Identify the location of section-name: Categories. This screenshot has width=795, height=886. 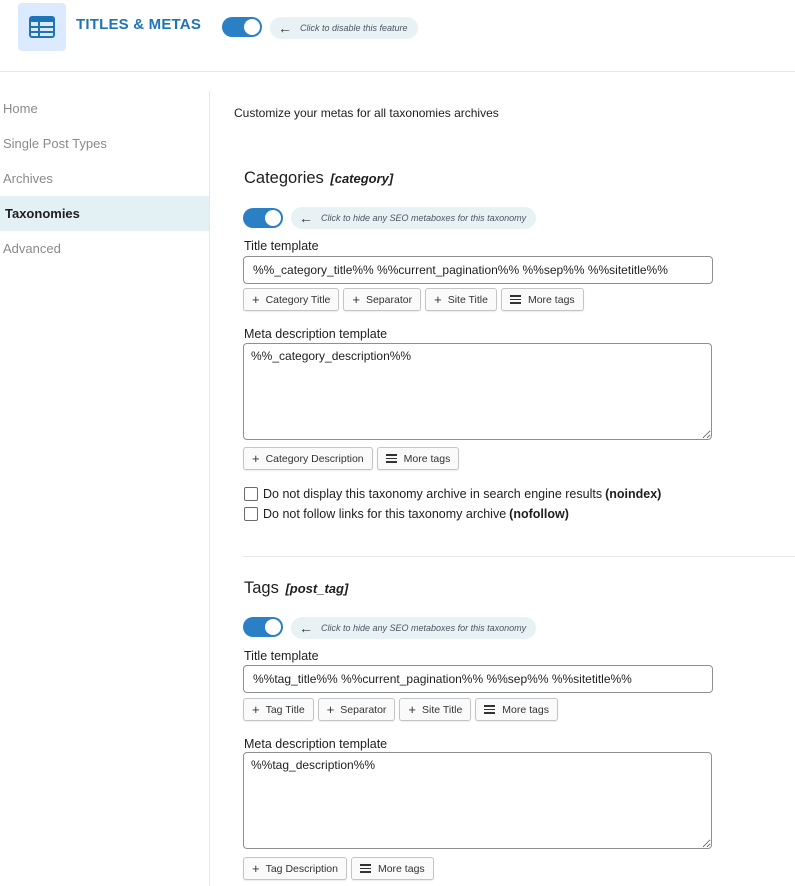
(284, 178).